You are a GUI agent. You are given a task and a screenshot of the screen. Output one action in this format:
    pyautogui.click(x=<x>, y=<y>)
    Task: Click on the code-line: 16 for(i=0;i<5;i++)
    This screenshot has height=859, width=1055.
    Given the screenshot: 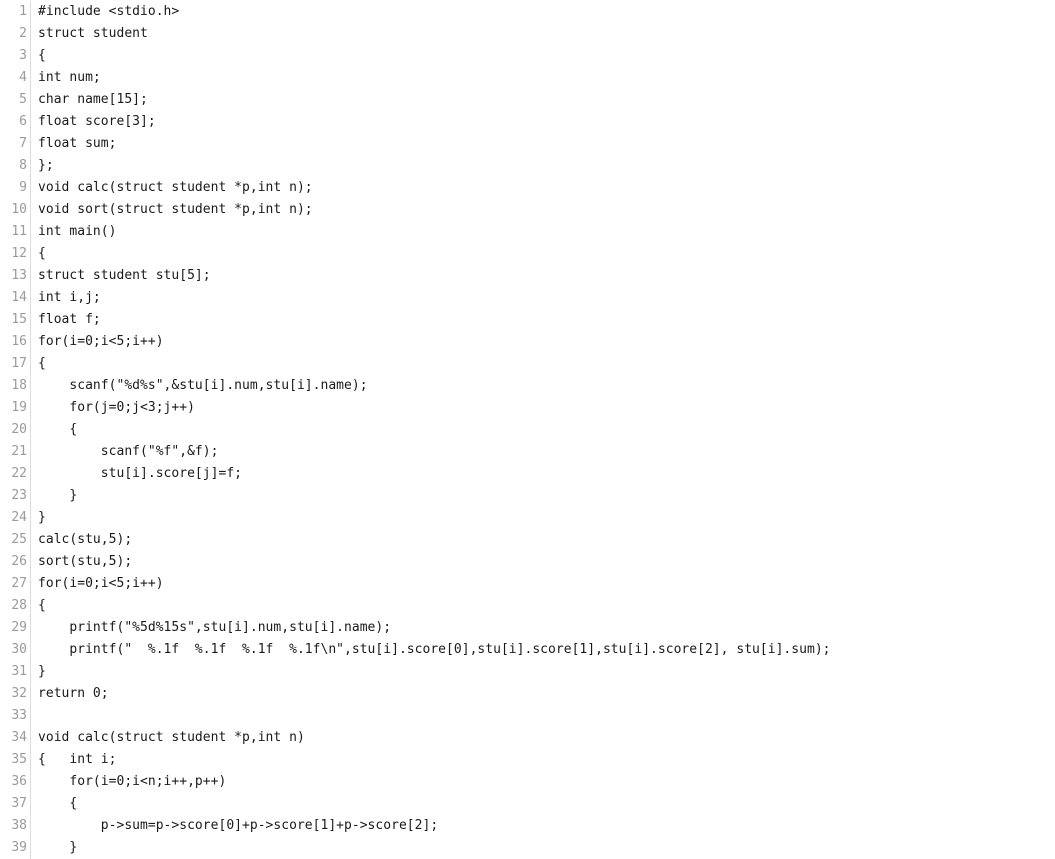 What is the action you would take?
    pyautogui.click(x=527, y=342)
    